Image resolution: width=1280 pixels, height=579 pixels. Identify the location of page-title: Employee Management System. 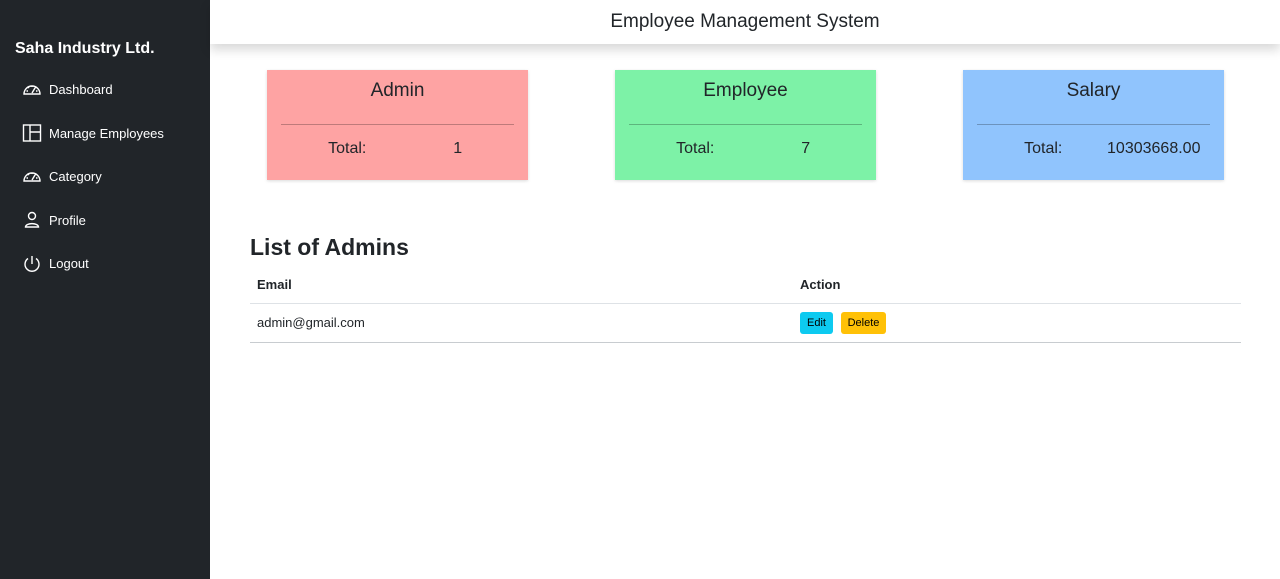
(745, 21).